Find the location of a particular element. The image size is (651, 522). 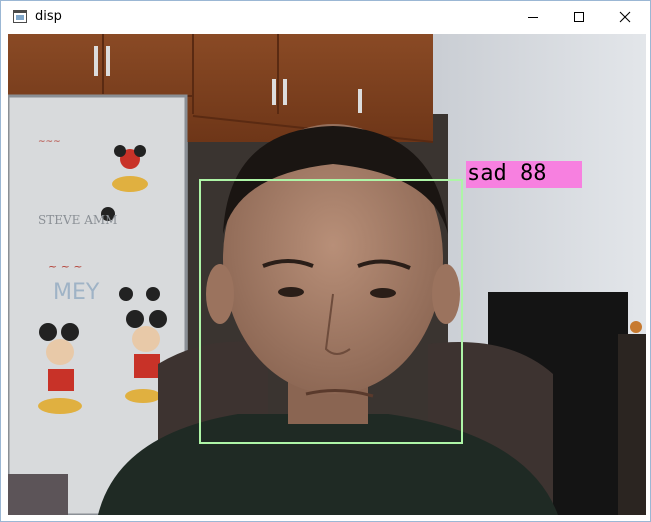

maximize-icon is located at coordinates (579, 17).